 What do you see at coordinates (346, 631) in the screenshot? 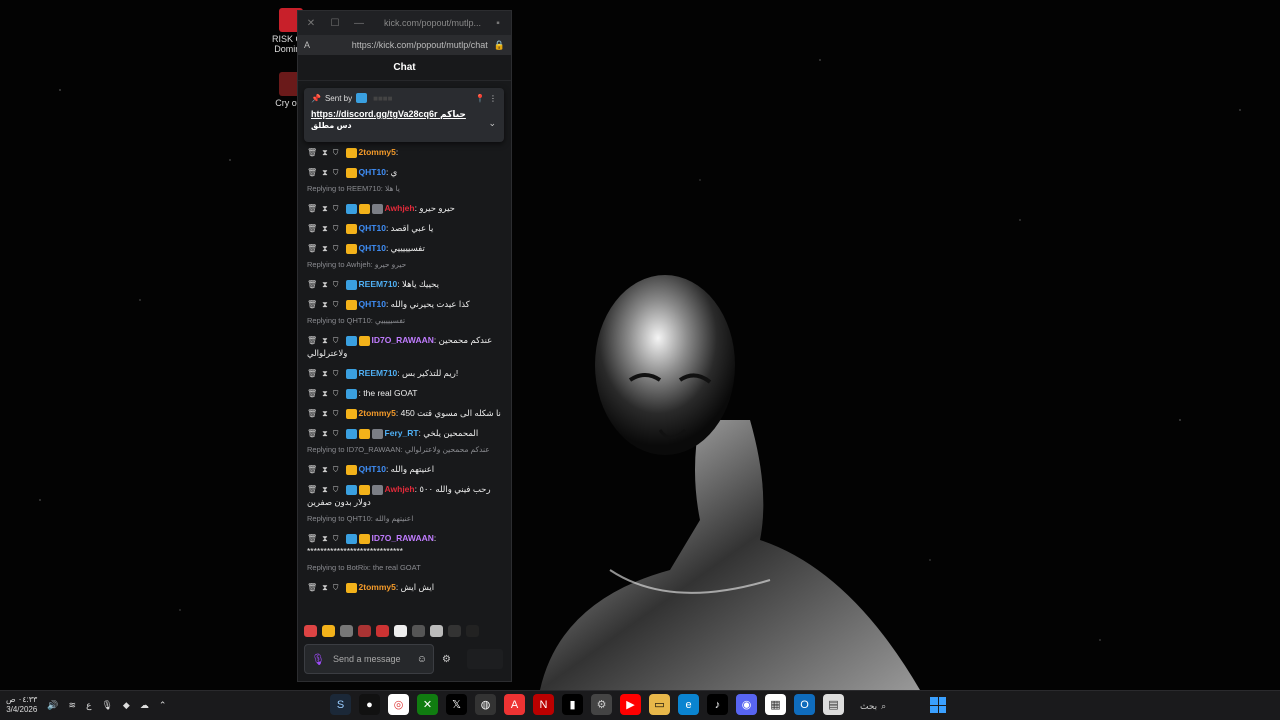
I see `mute-icon` at bounding box center [346, 631].